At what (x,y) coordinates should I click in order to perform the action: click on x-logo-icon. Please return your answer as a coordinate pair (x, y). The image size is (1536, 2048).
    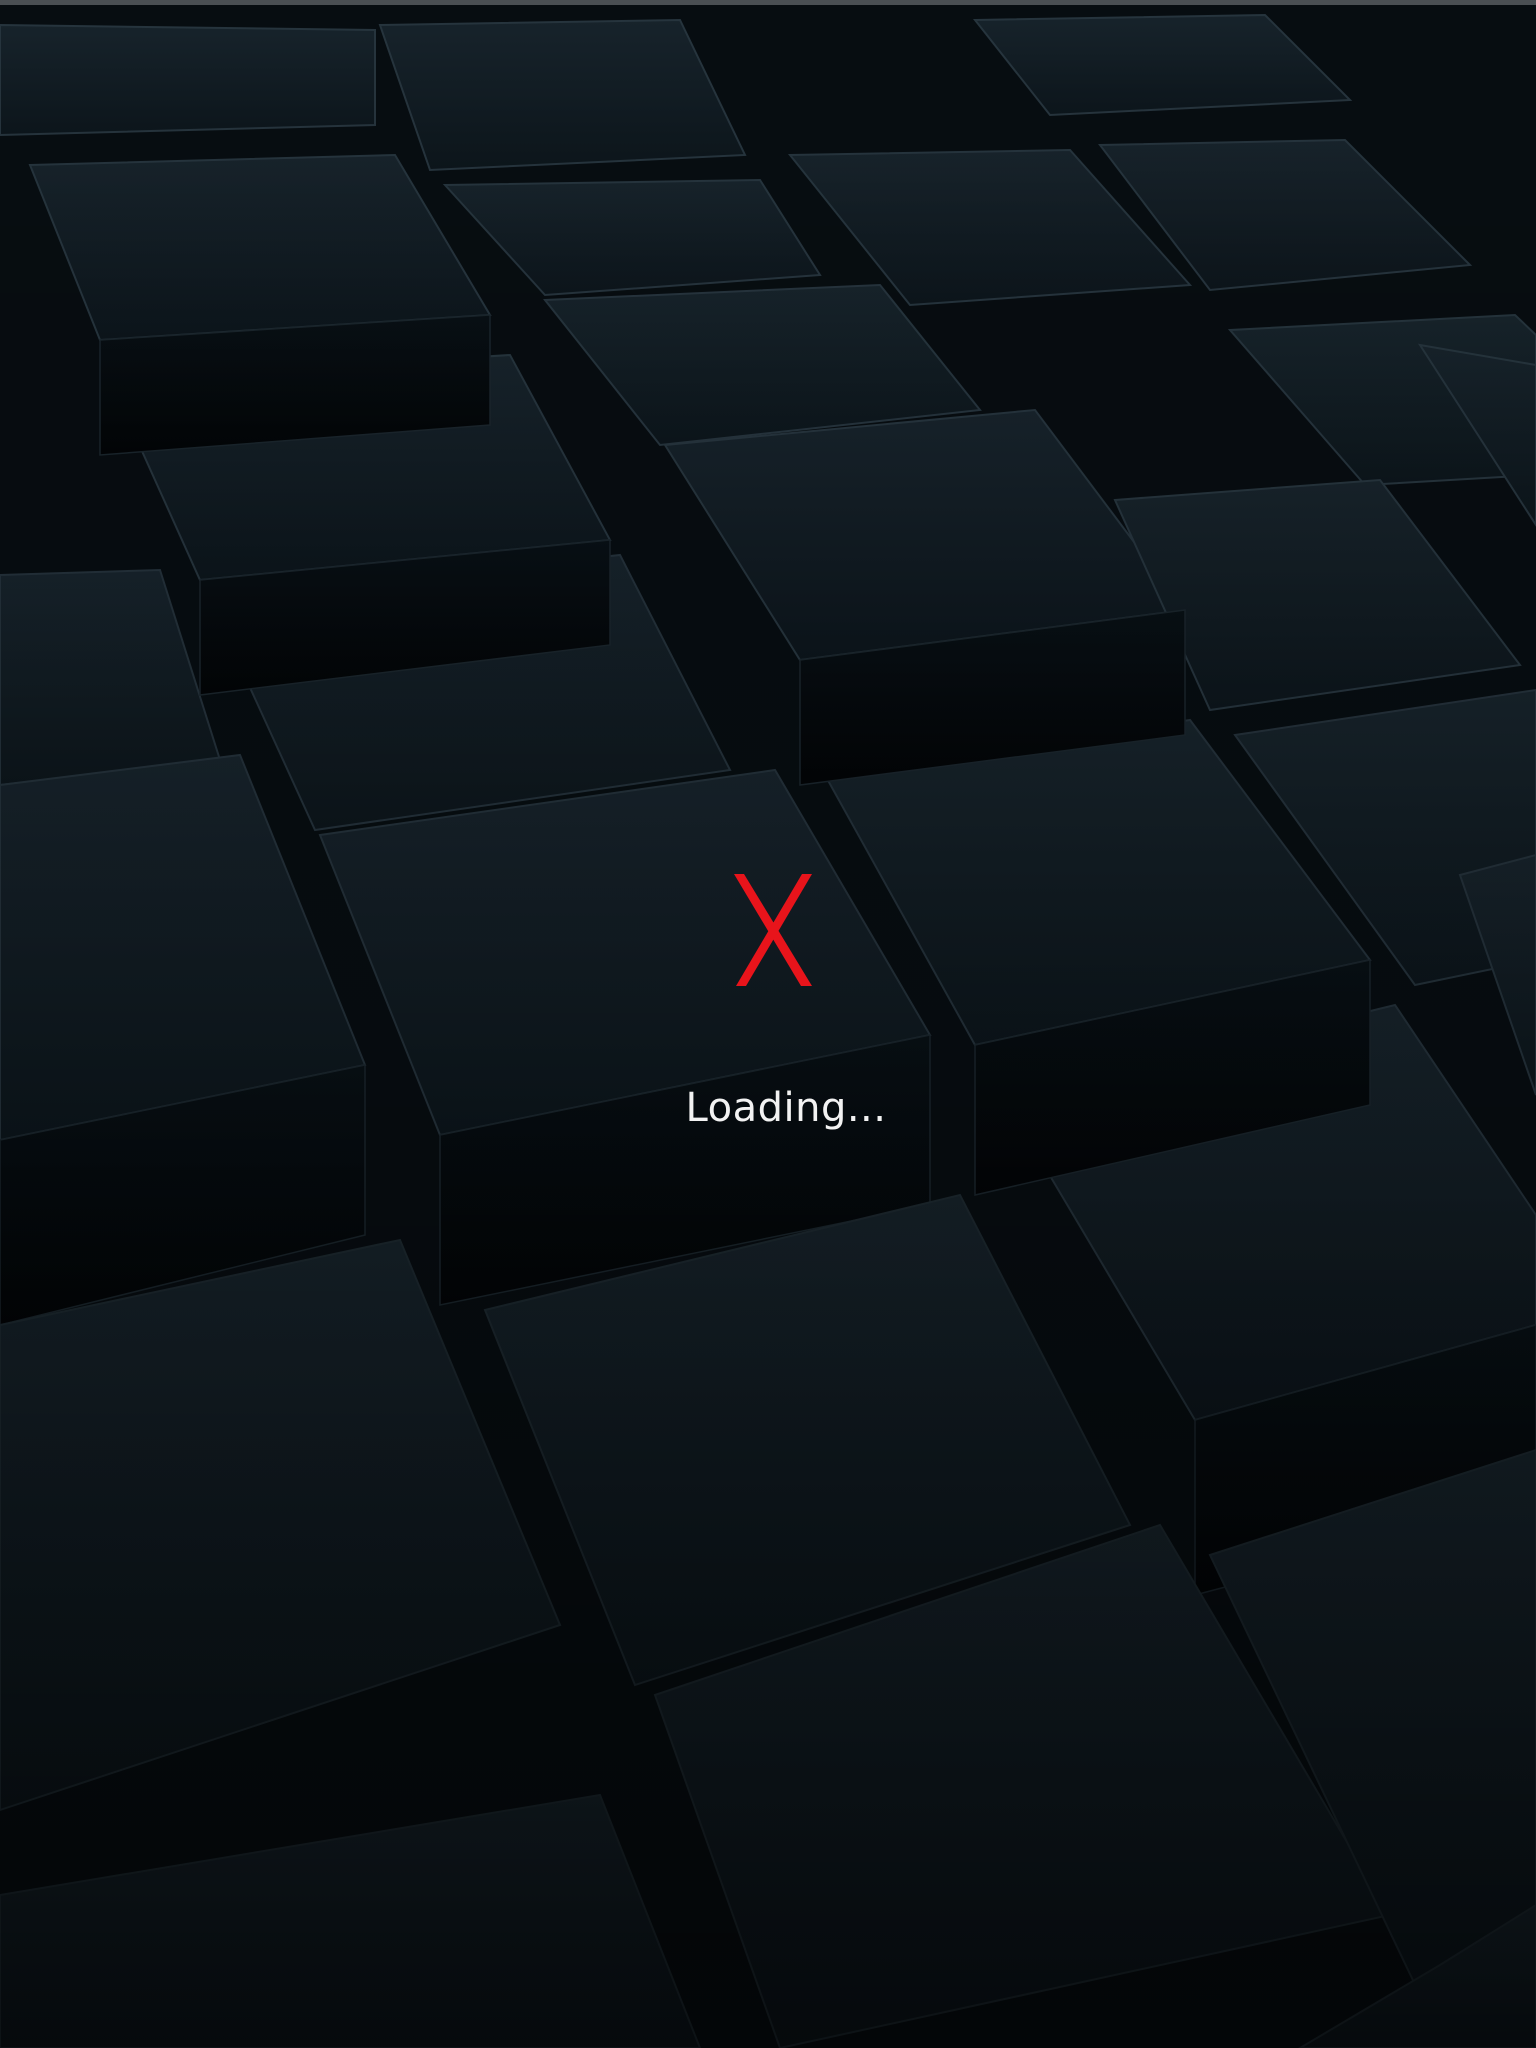
    Looking at the image, I should click on (773, 930).